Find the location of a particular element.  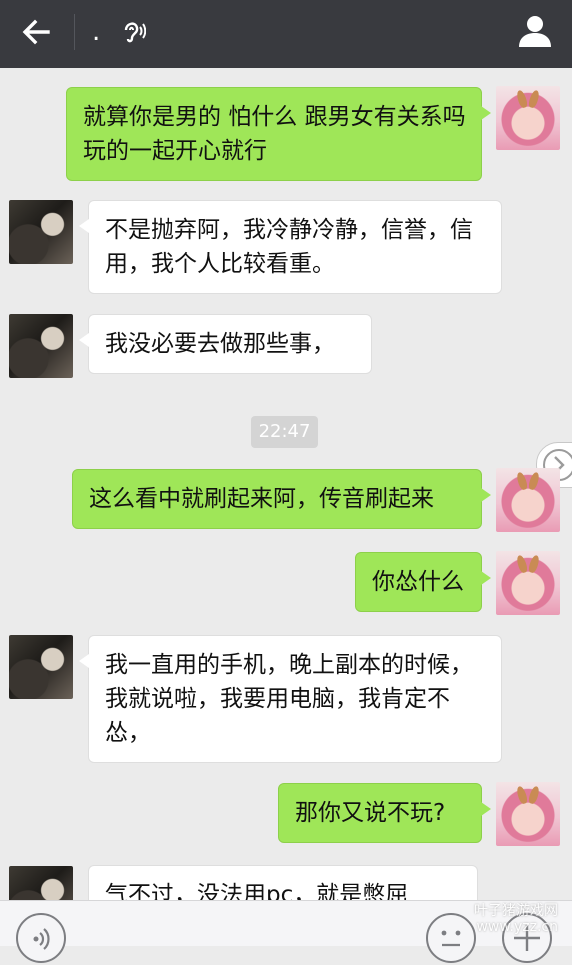

arrow-left-icon is located at coordinates (36, 32).